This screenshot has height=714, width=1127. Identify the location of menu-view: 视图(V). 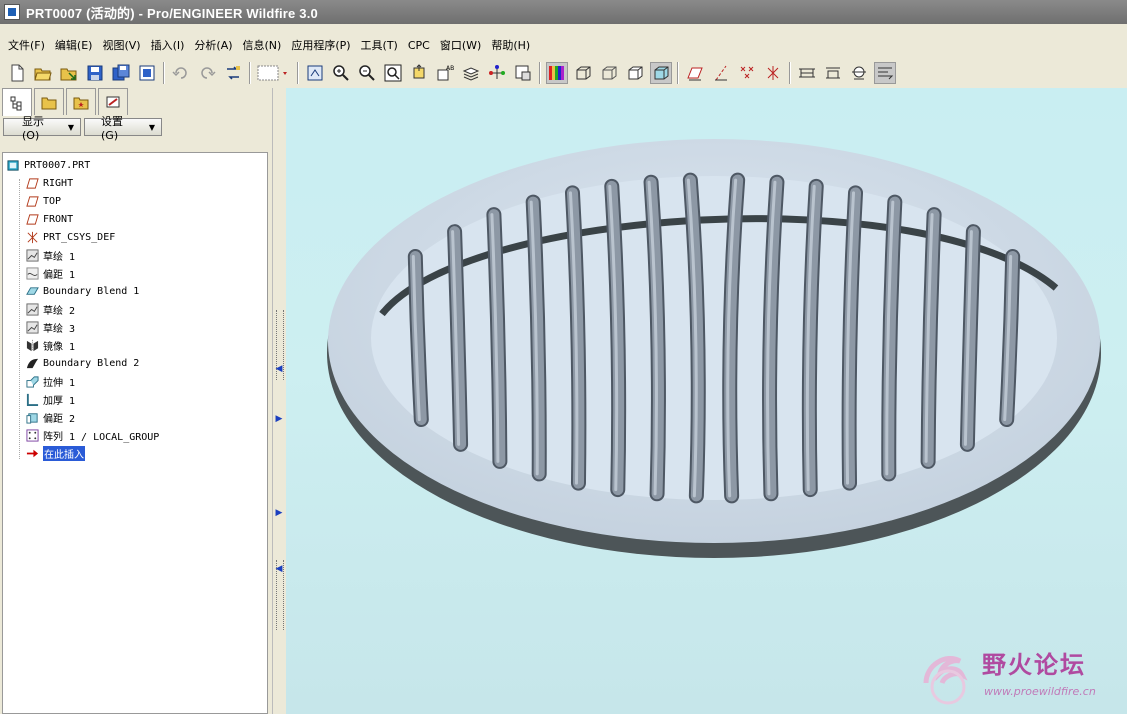
(121, 46).